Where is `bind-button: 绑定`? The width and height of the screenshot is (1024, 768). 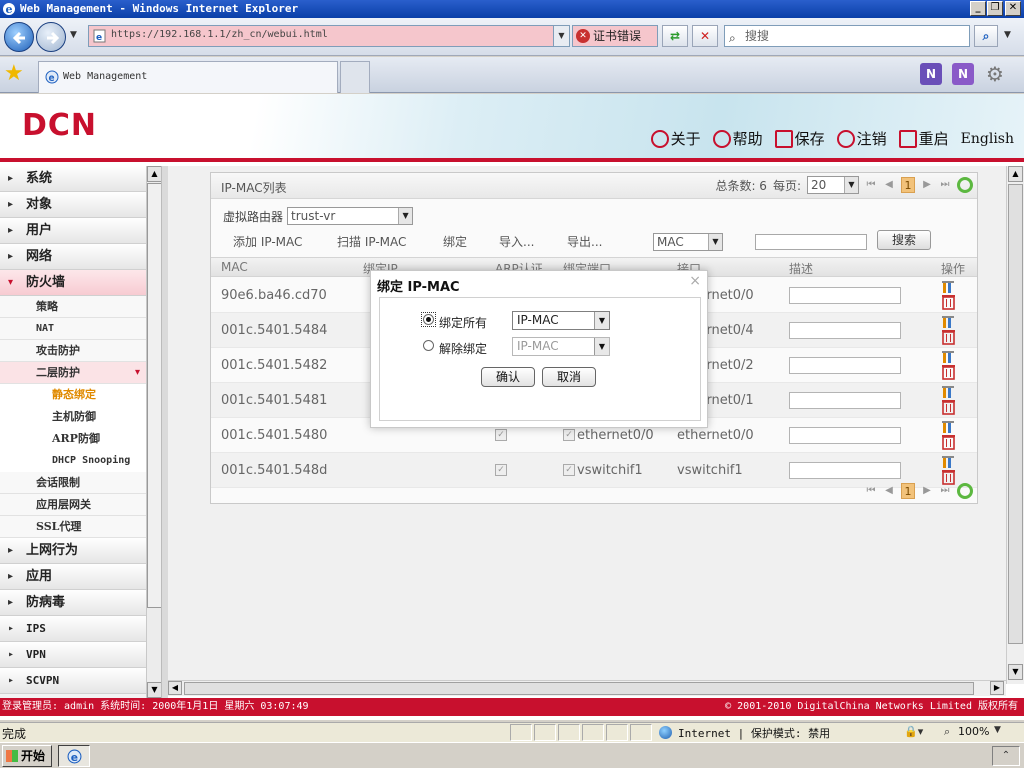
bind-button: 绑定 is located at coordinates (455, 241).